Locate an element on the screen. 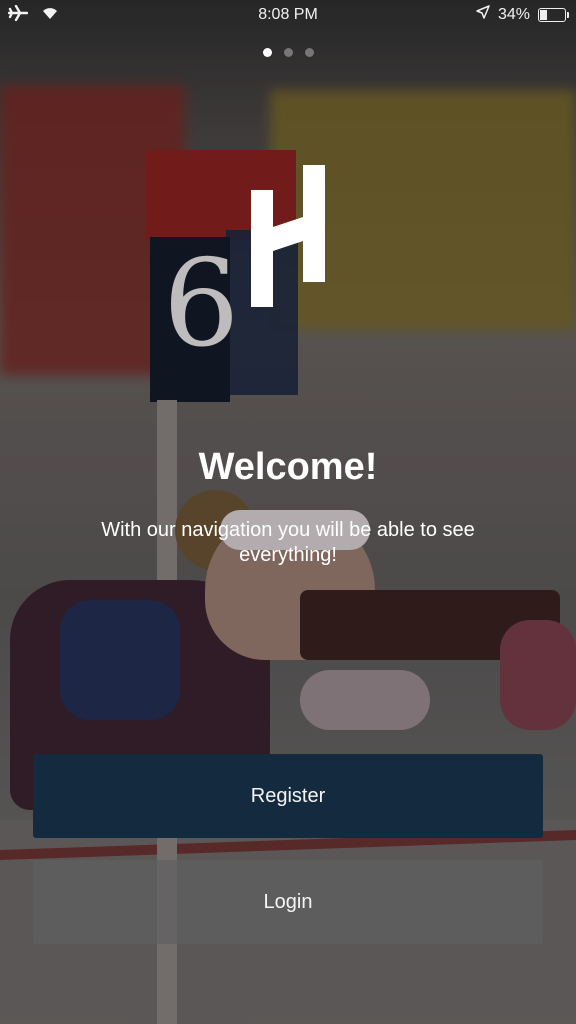 This screenshot has width=576, height=1024. location-arrow-icon is located at coordinates (483, 14).